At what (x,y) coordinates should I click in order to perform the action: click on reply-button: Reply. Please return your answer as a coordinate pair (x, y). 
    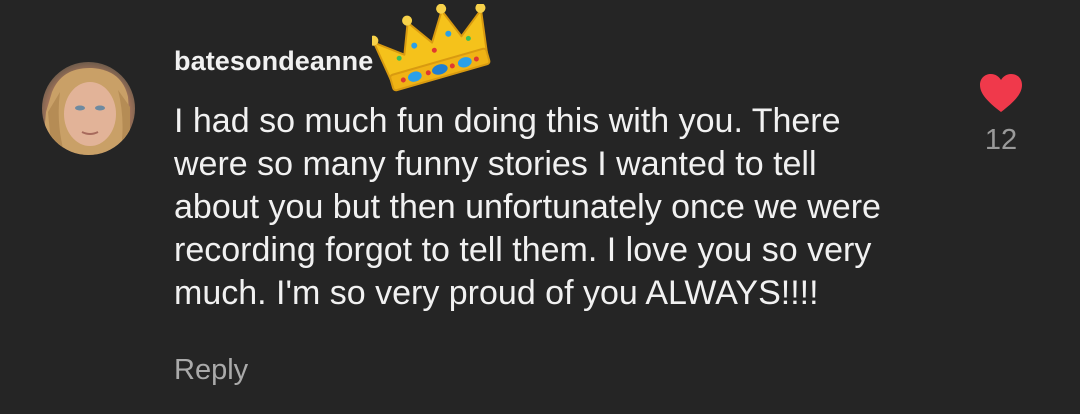
    Looking at the image, I should click on (211, 370).